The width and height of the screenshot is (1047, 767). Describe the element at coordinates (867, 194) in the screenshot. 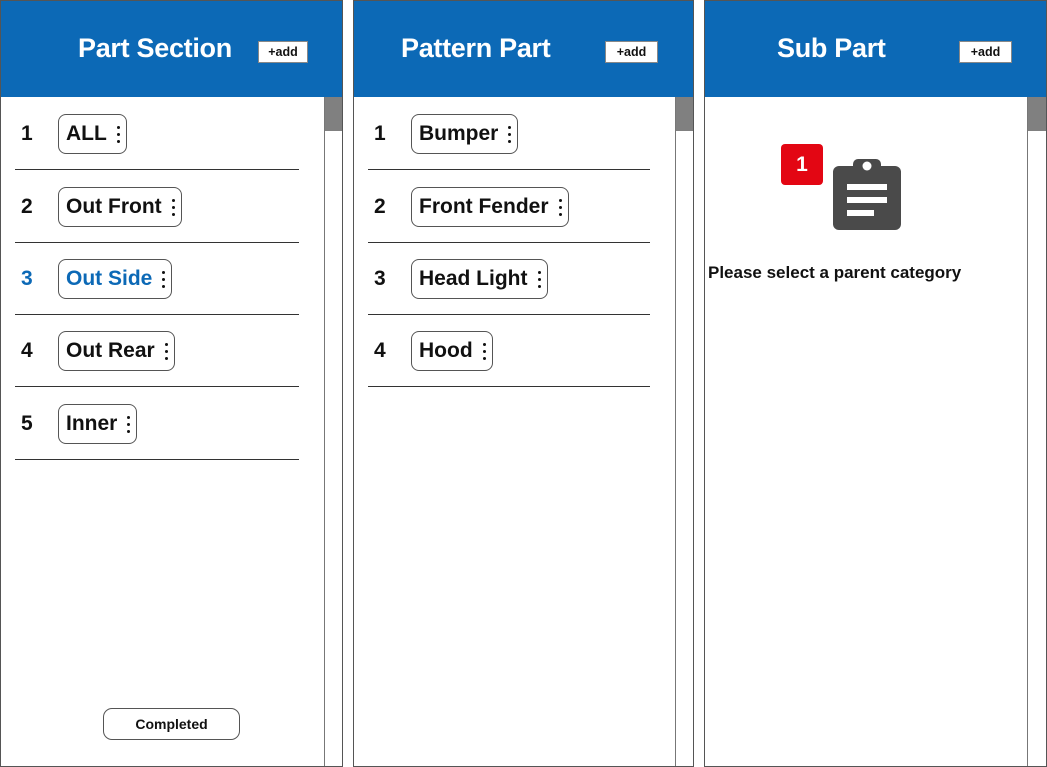

I see `clipboard-icon` at that location.